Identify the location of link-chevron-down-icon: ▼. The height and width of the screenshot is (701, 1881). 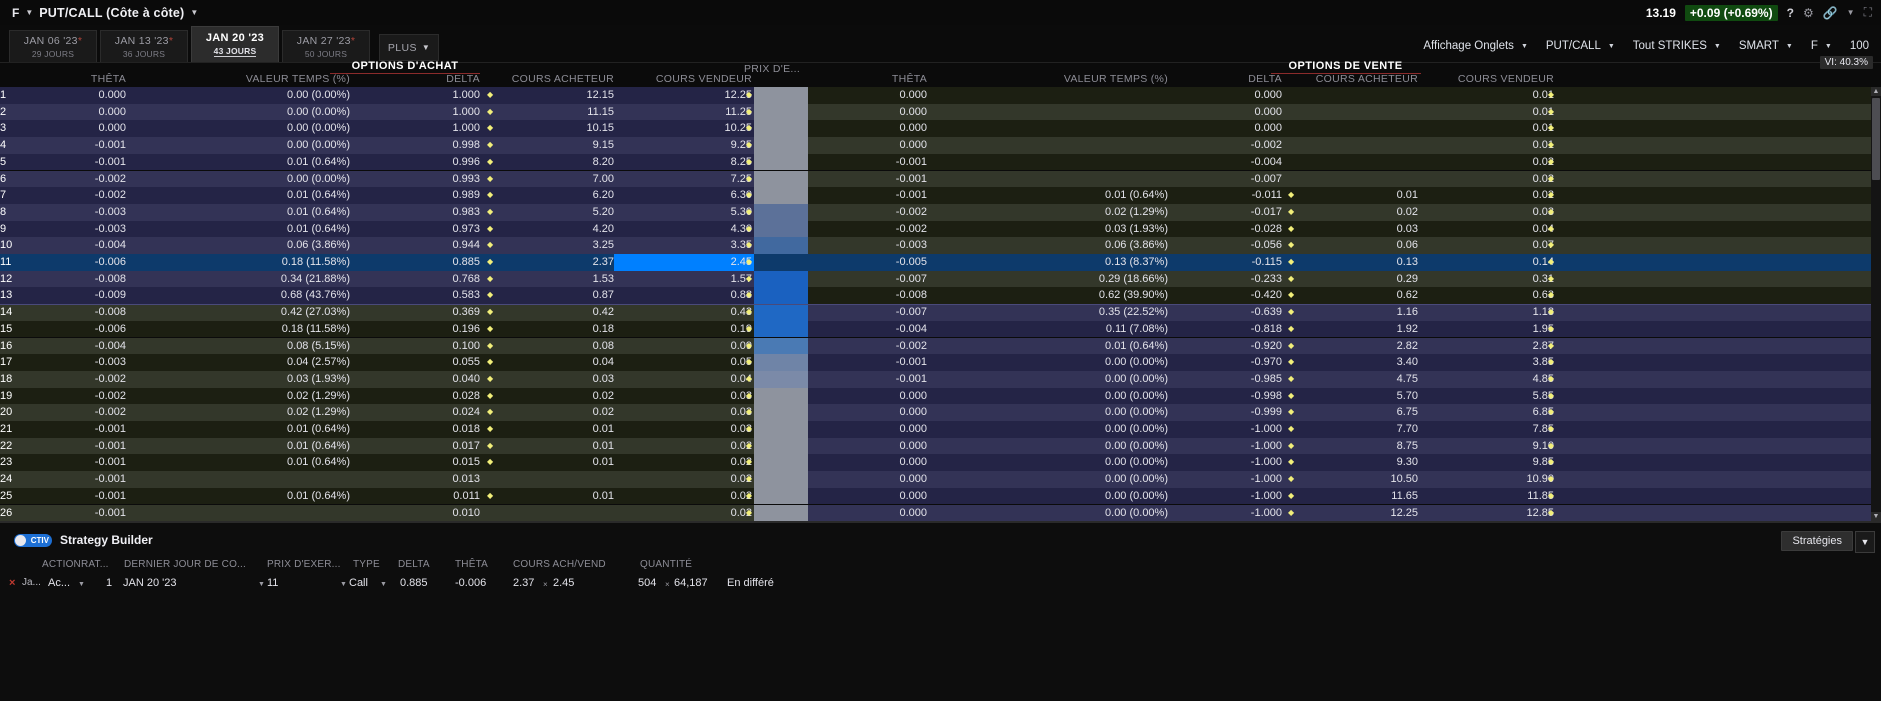
(1851, 12).